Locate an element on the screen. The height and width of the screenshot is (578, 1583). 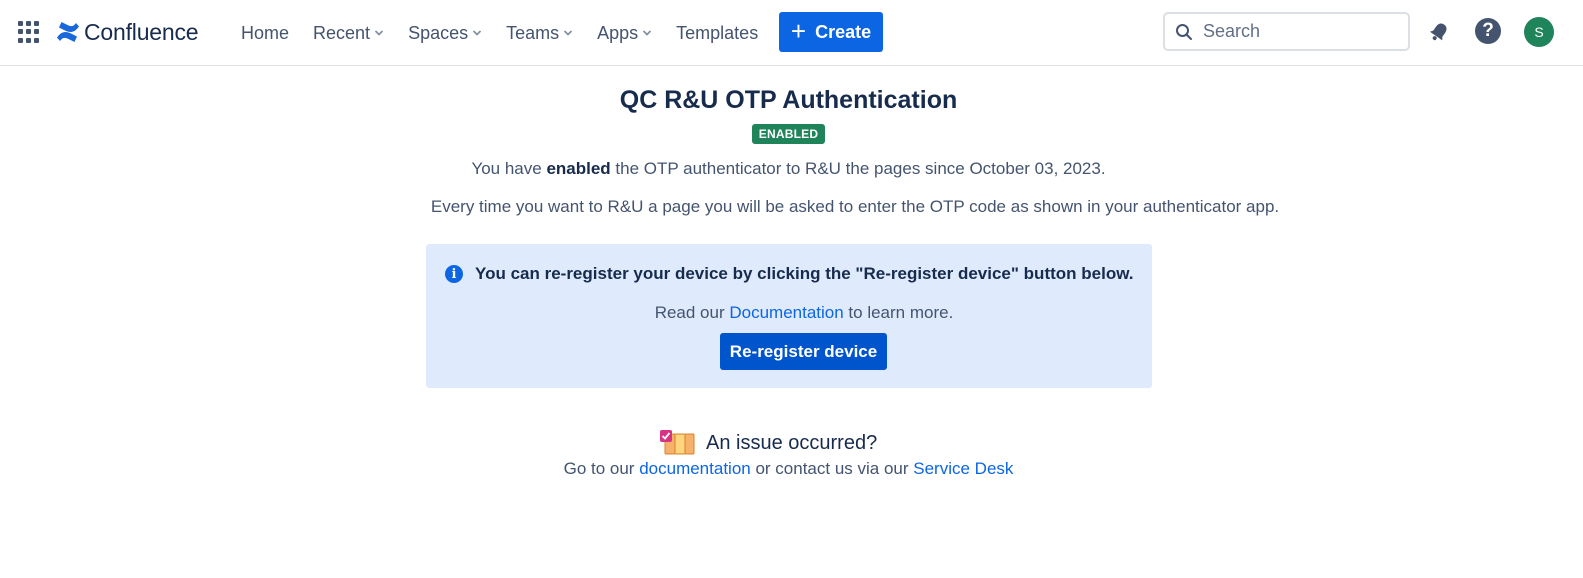
nav-home-label: Home is located at coordinates (265, 32).